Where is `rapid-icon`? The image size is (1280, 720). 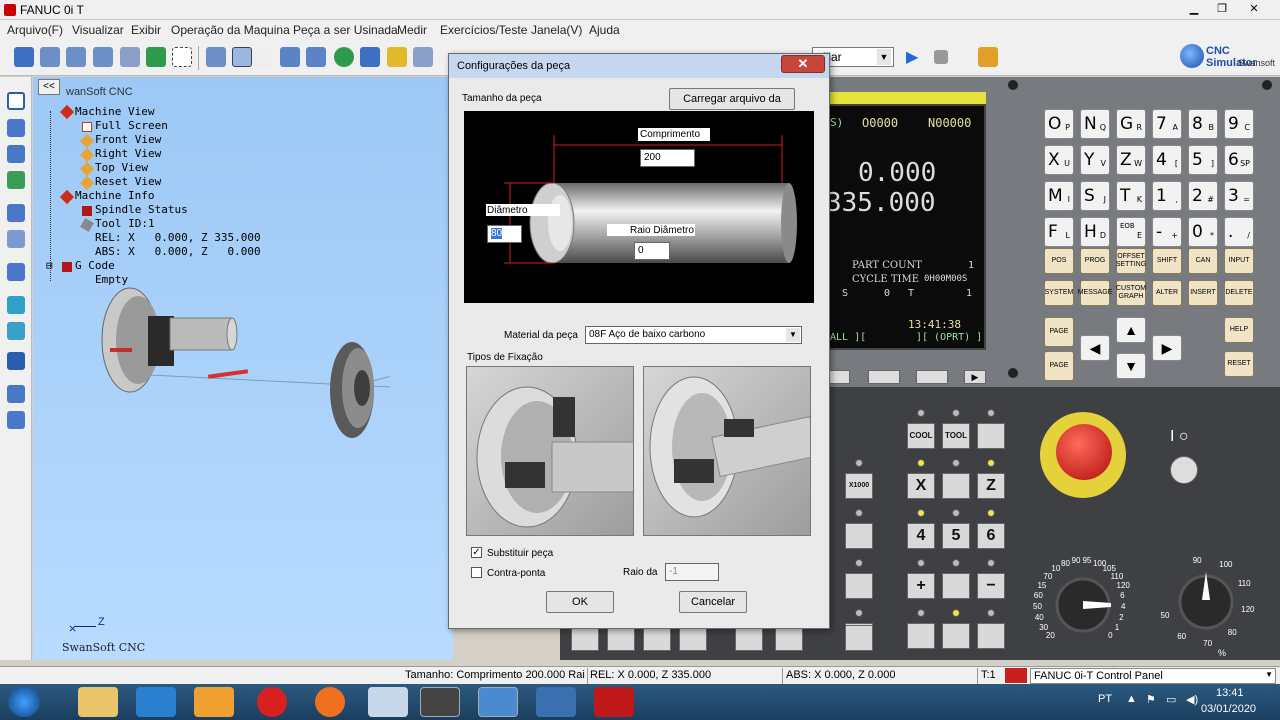 rapid-icon is located at coordinates (956, 586).